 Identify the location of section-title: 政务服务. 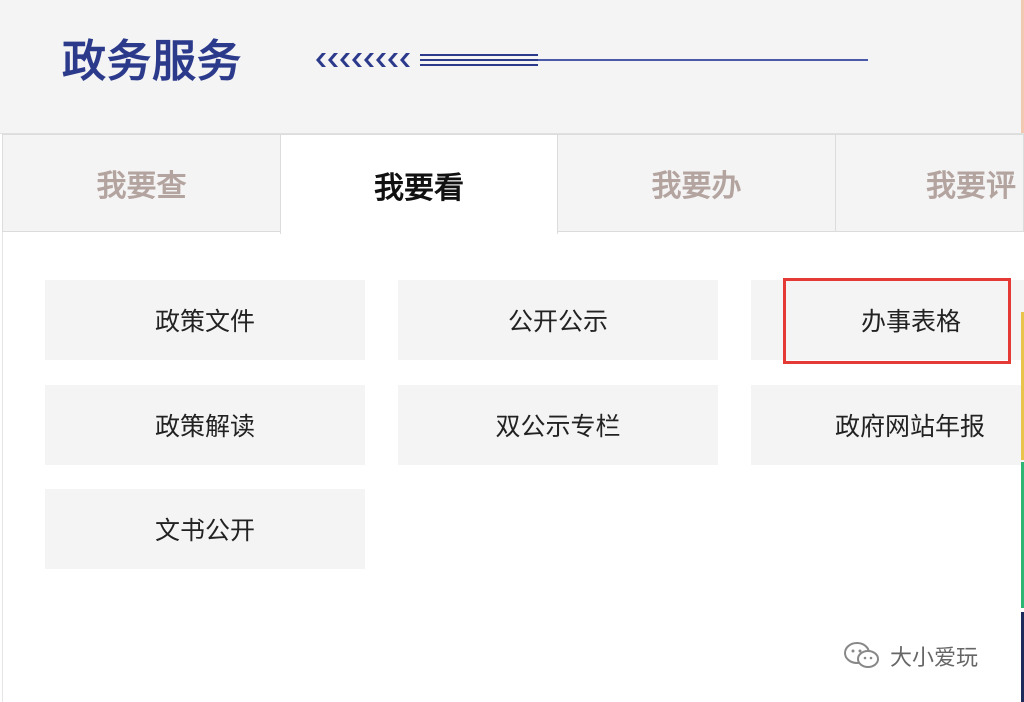
(152, 61).